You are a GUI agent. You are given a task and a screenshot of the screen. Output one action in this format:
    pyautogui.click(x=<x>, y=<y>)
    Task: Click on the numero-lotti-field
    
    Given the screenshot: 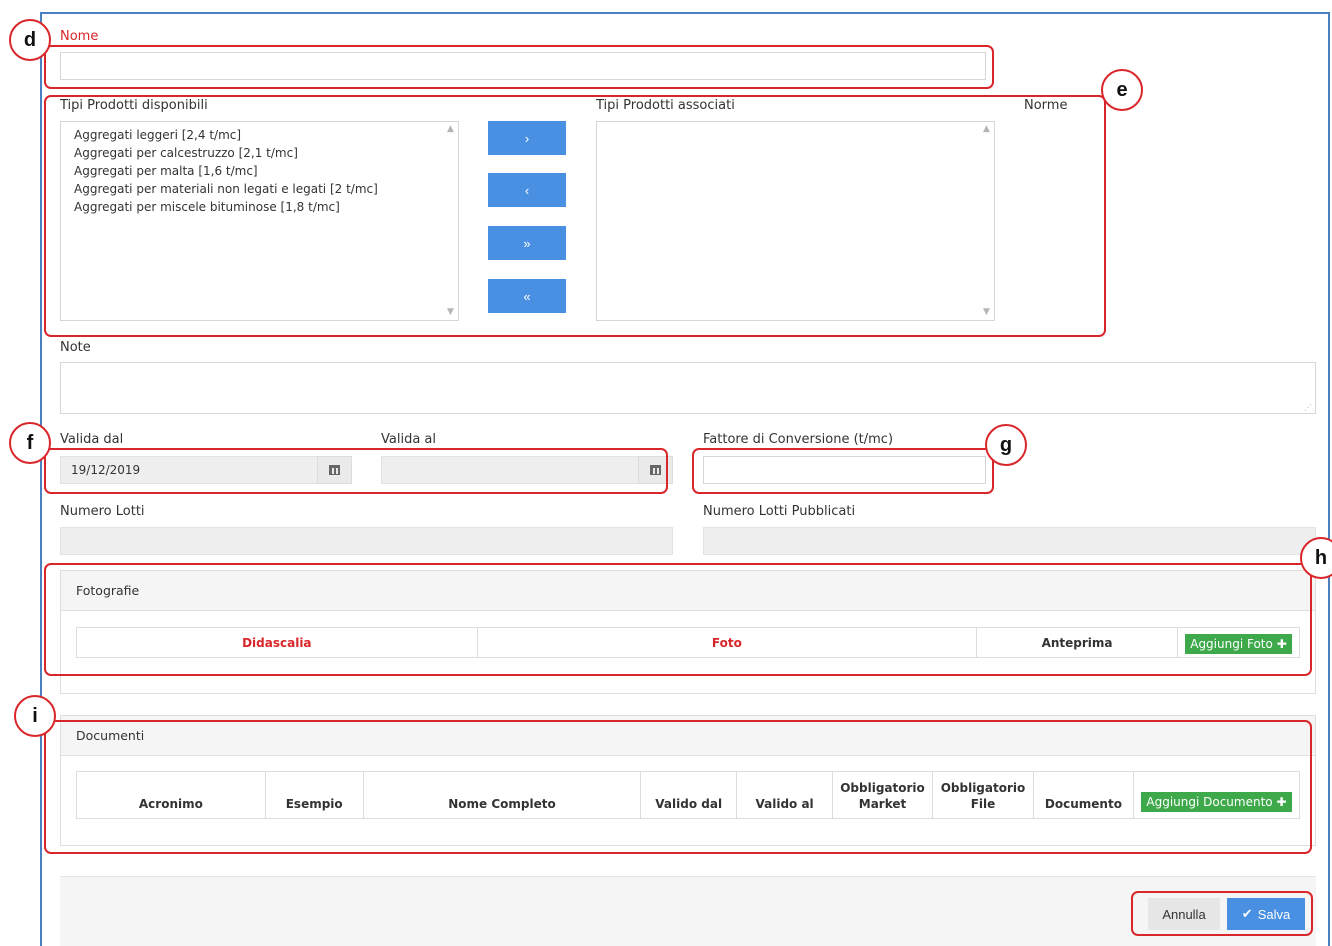 What is the action you would take?
    pyautogui.click(x=366, y=541)
    